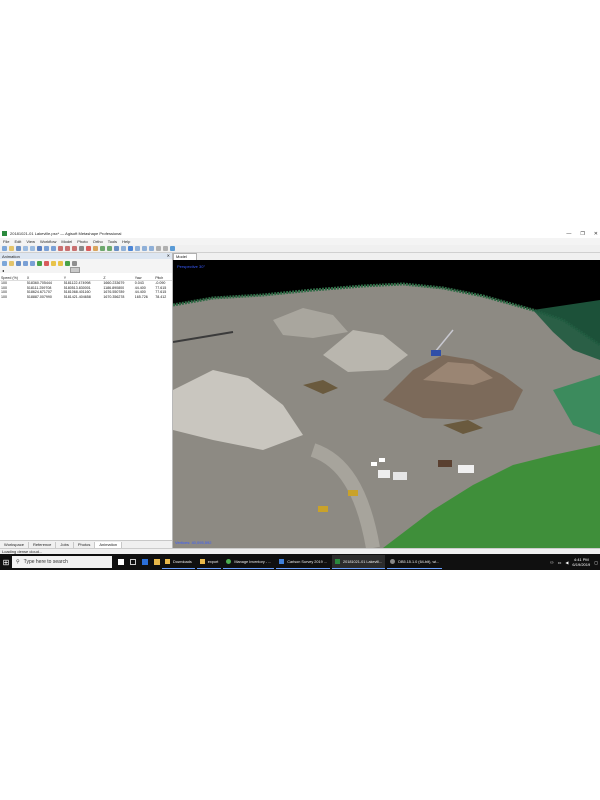 The width and height of the screenshot is (600, 800). Describe the element at coordinates (337, 561) in the screenshot. I see `metashape-icon` at that location.